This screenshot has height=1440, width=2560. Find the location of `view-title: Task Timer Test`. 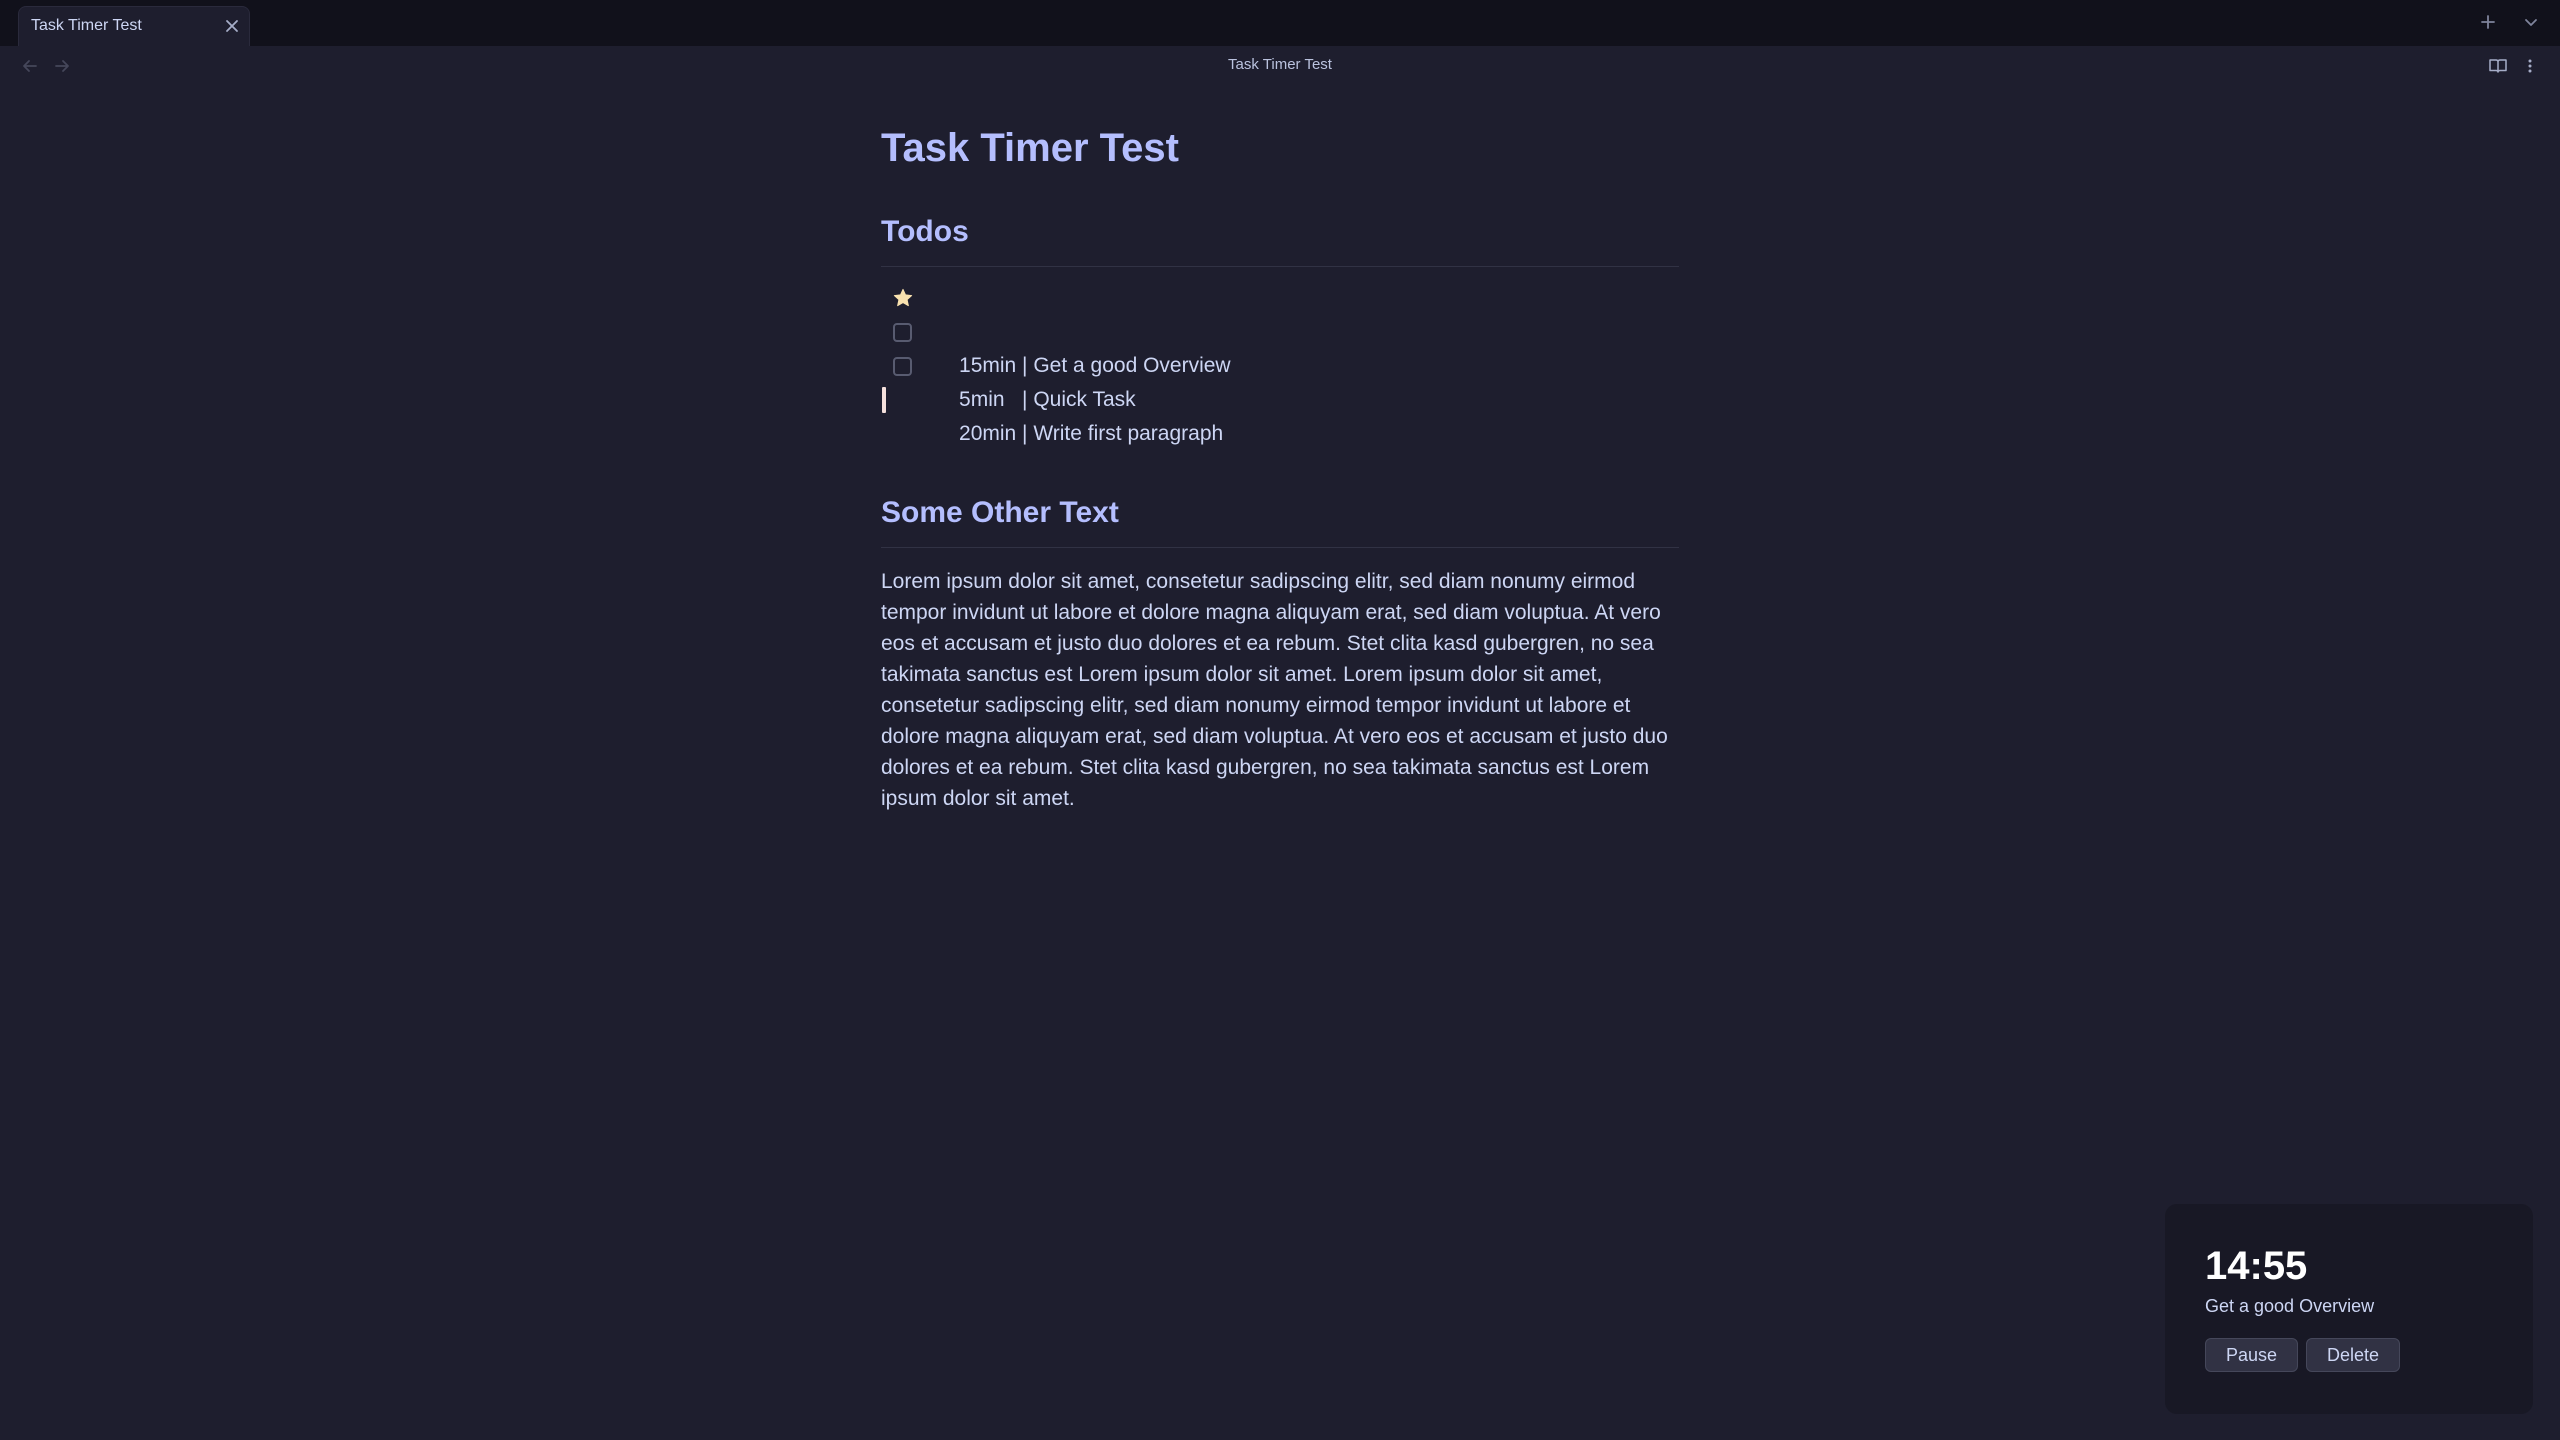

view-title: Task Timer Test is located at coordinates (1280, 64).